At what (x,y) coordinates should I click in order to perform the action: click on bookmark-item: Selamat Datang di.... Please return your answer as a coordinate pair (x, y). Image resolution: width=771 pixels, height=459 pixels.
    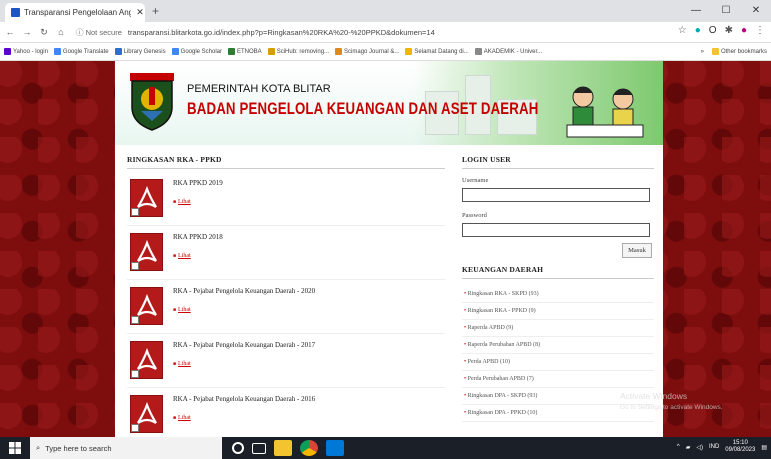
    Looking at the image, I should click on (437, 51).